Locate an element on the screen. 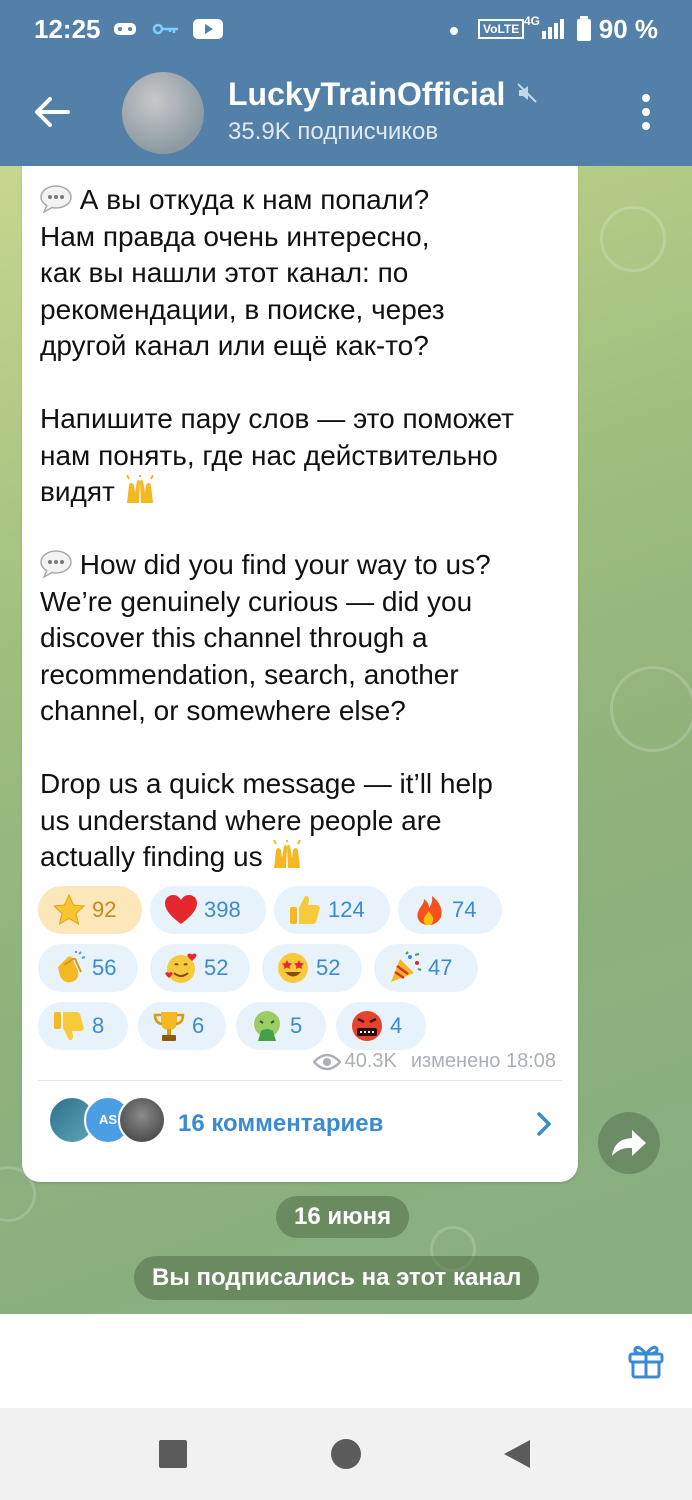  star-struck-icon is located at coordinates (293, 968).